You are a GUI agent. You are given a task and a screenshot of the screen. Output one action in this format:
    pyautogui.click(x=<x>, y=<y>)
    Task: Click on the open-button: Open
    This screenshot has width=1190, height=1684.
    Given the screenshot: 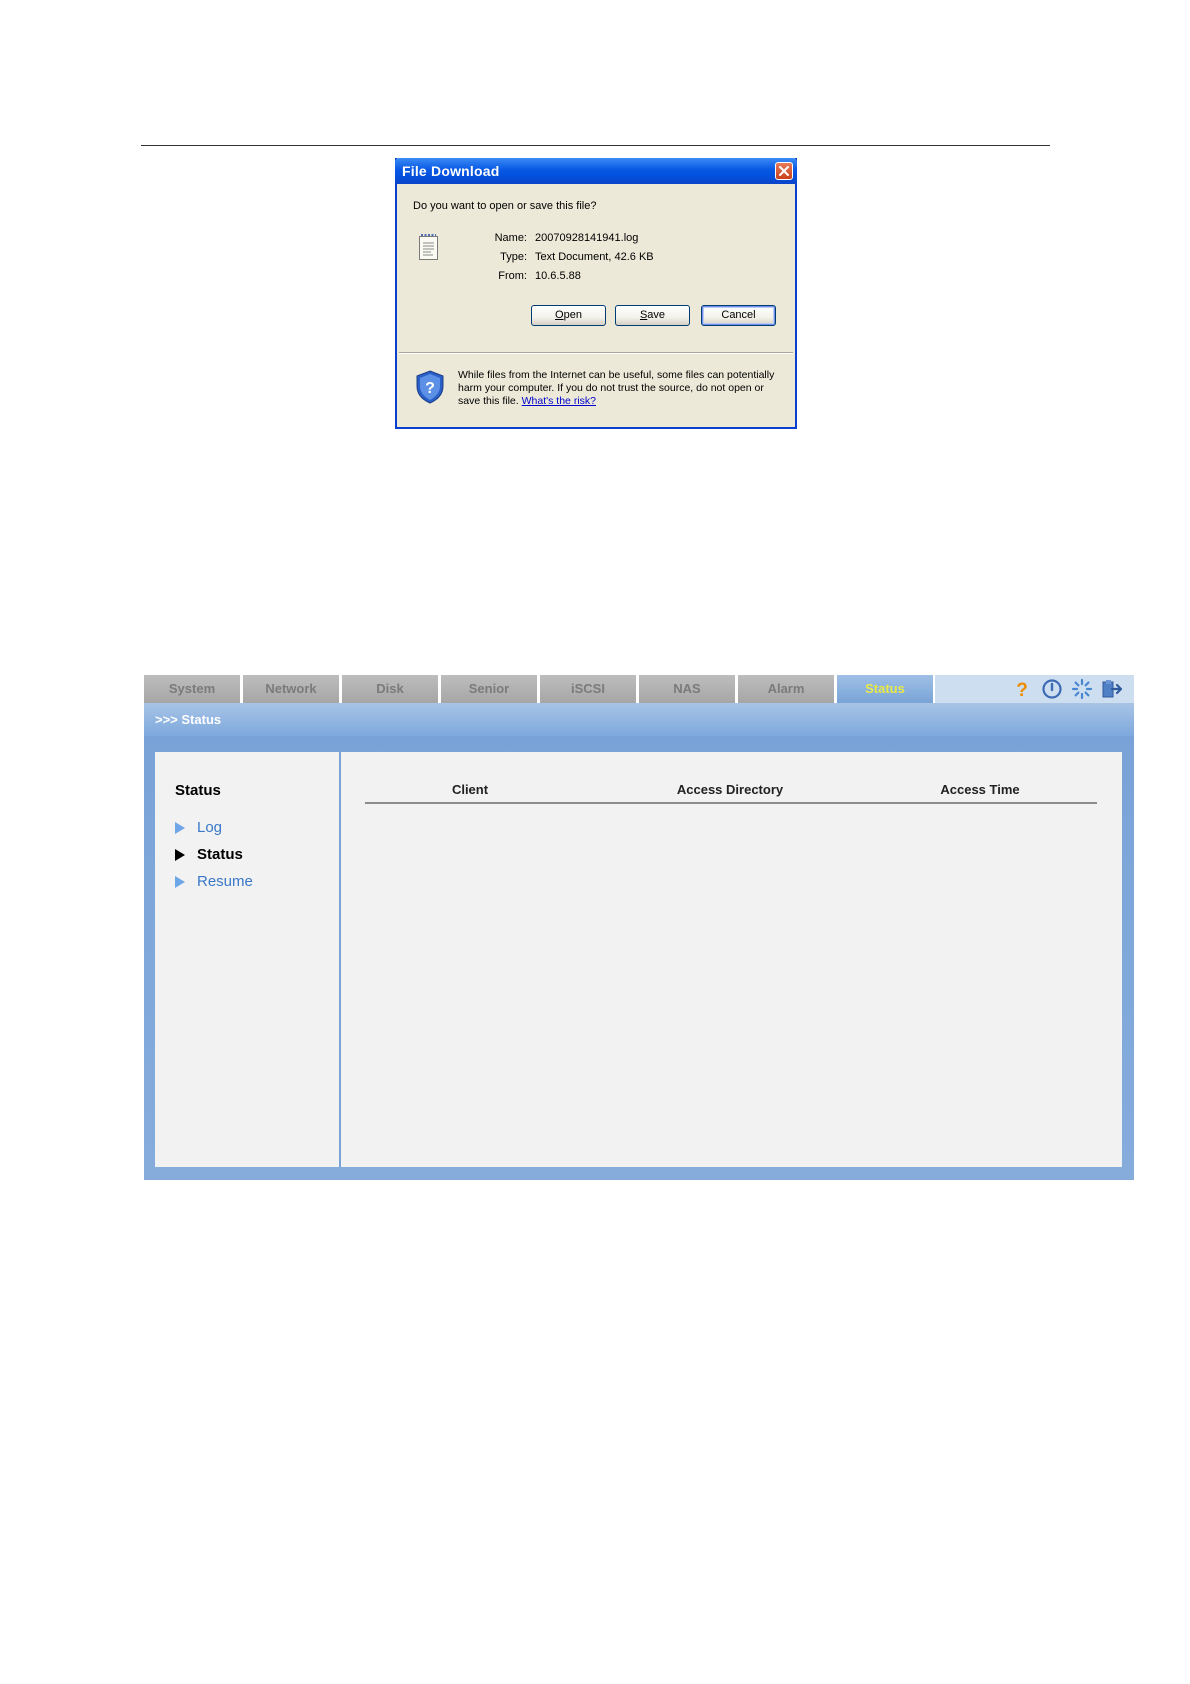 What is the action you would take?
    pyautogui.click(x=568, y=315)
    